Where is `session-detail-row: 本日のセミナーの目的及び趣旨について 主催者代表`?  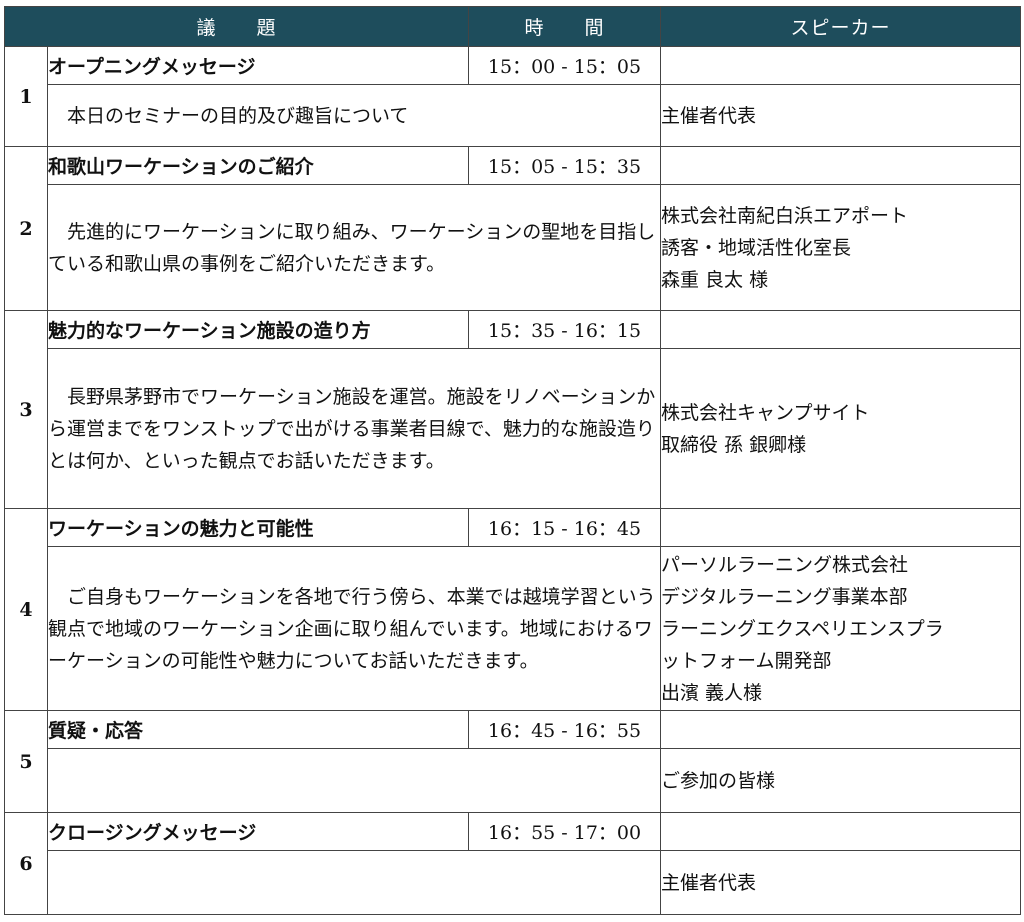 session-detail-row: 本日のセミナーの目的及び趣旨について 主催者代表 is located at coordinates (513, 115).